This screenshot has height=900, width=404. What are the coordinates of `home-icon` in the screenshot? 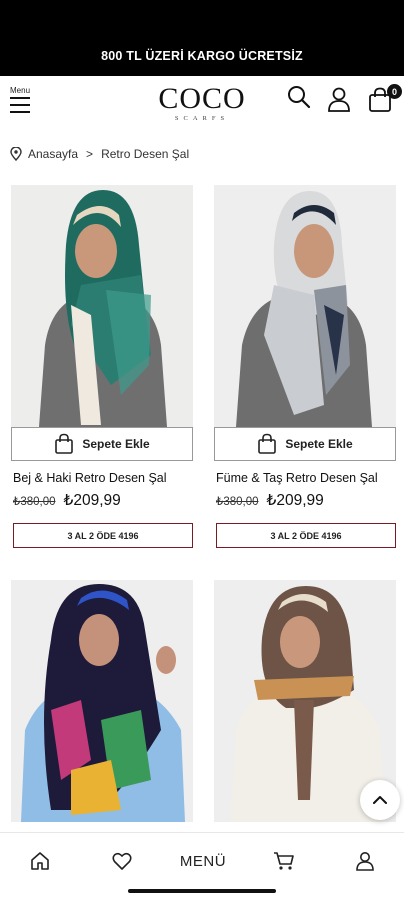 It's located at (40, 861).